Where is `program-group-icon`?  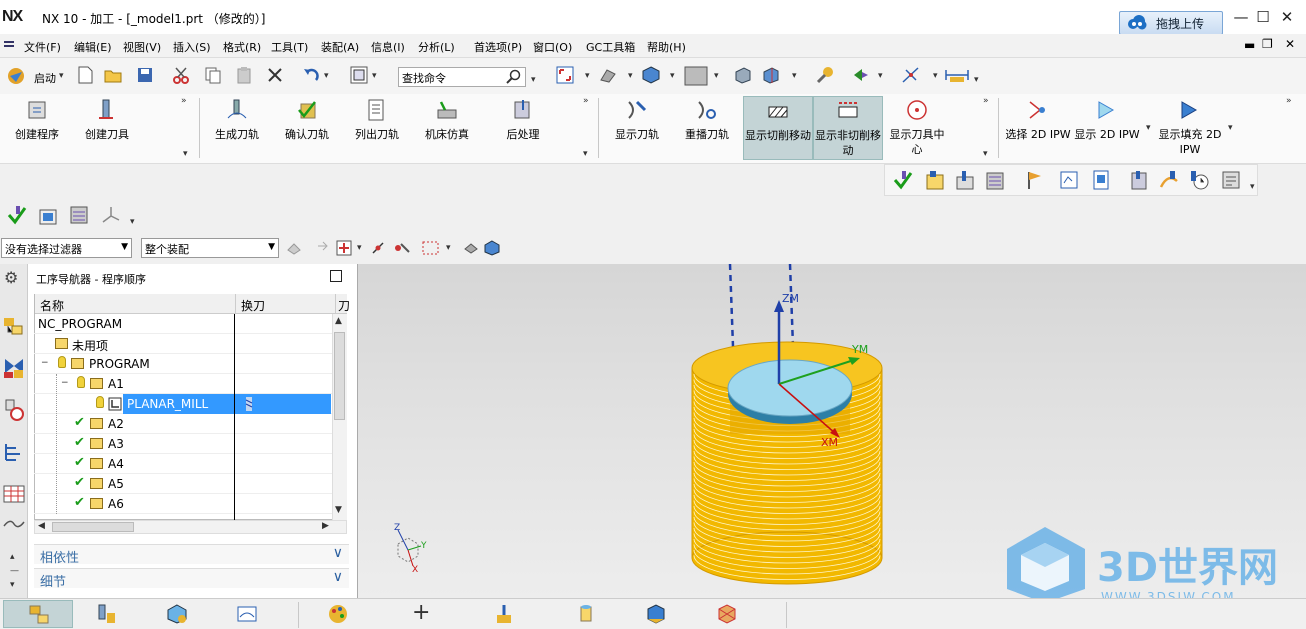
program-group-icon is located at coordinates (935, 180).